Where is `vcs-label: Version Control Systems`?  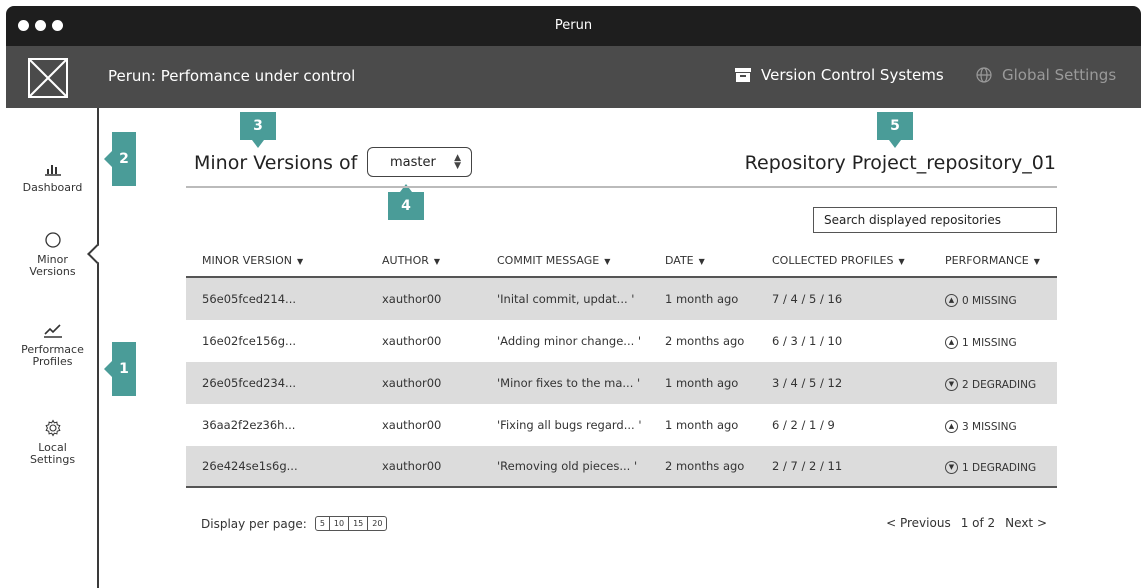 vcs-label: Version Control Systems is located at coordinates (852, 75).